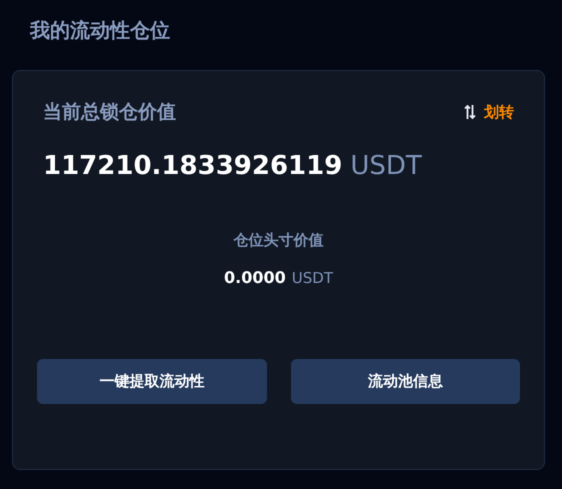 The image size is (562, 489). Describe the element at coordinates (489, 112) in the screenshot. I see `transfer-link: 划转` at that location.